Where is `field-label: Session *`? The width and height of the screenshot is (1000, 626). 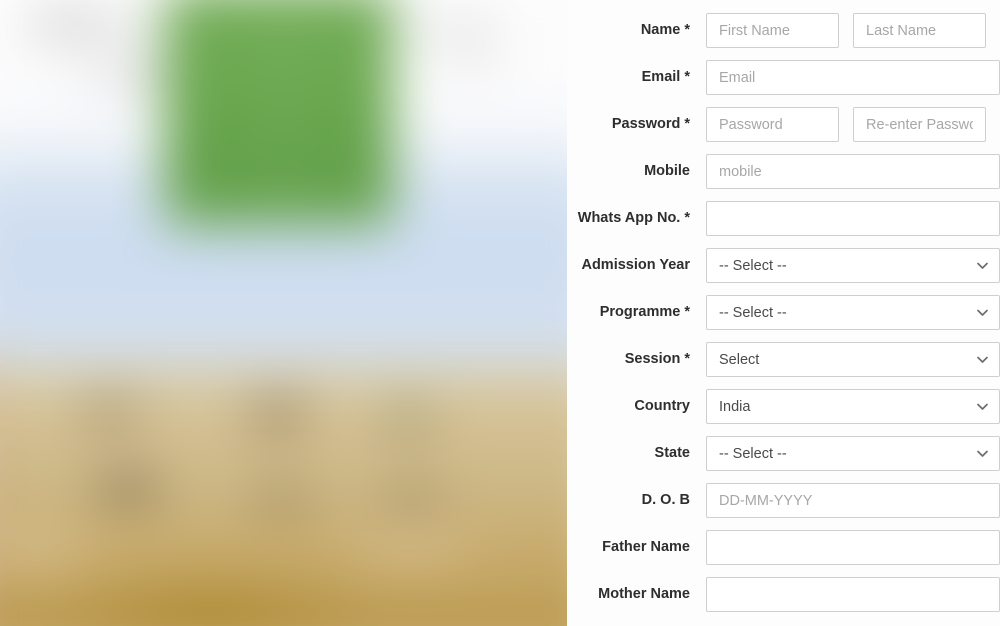 field-label: Session * is located at coordinates (657, 358).